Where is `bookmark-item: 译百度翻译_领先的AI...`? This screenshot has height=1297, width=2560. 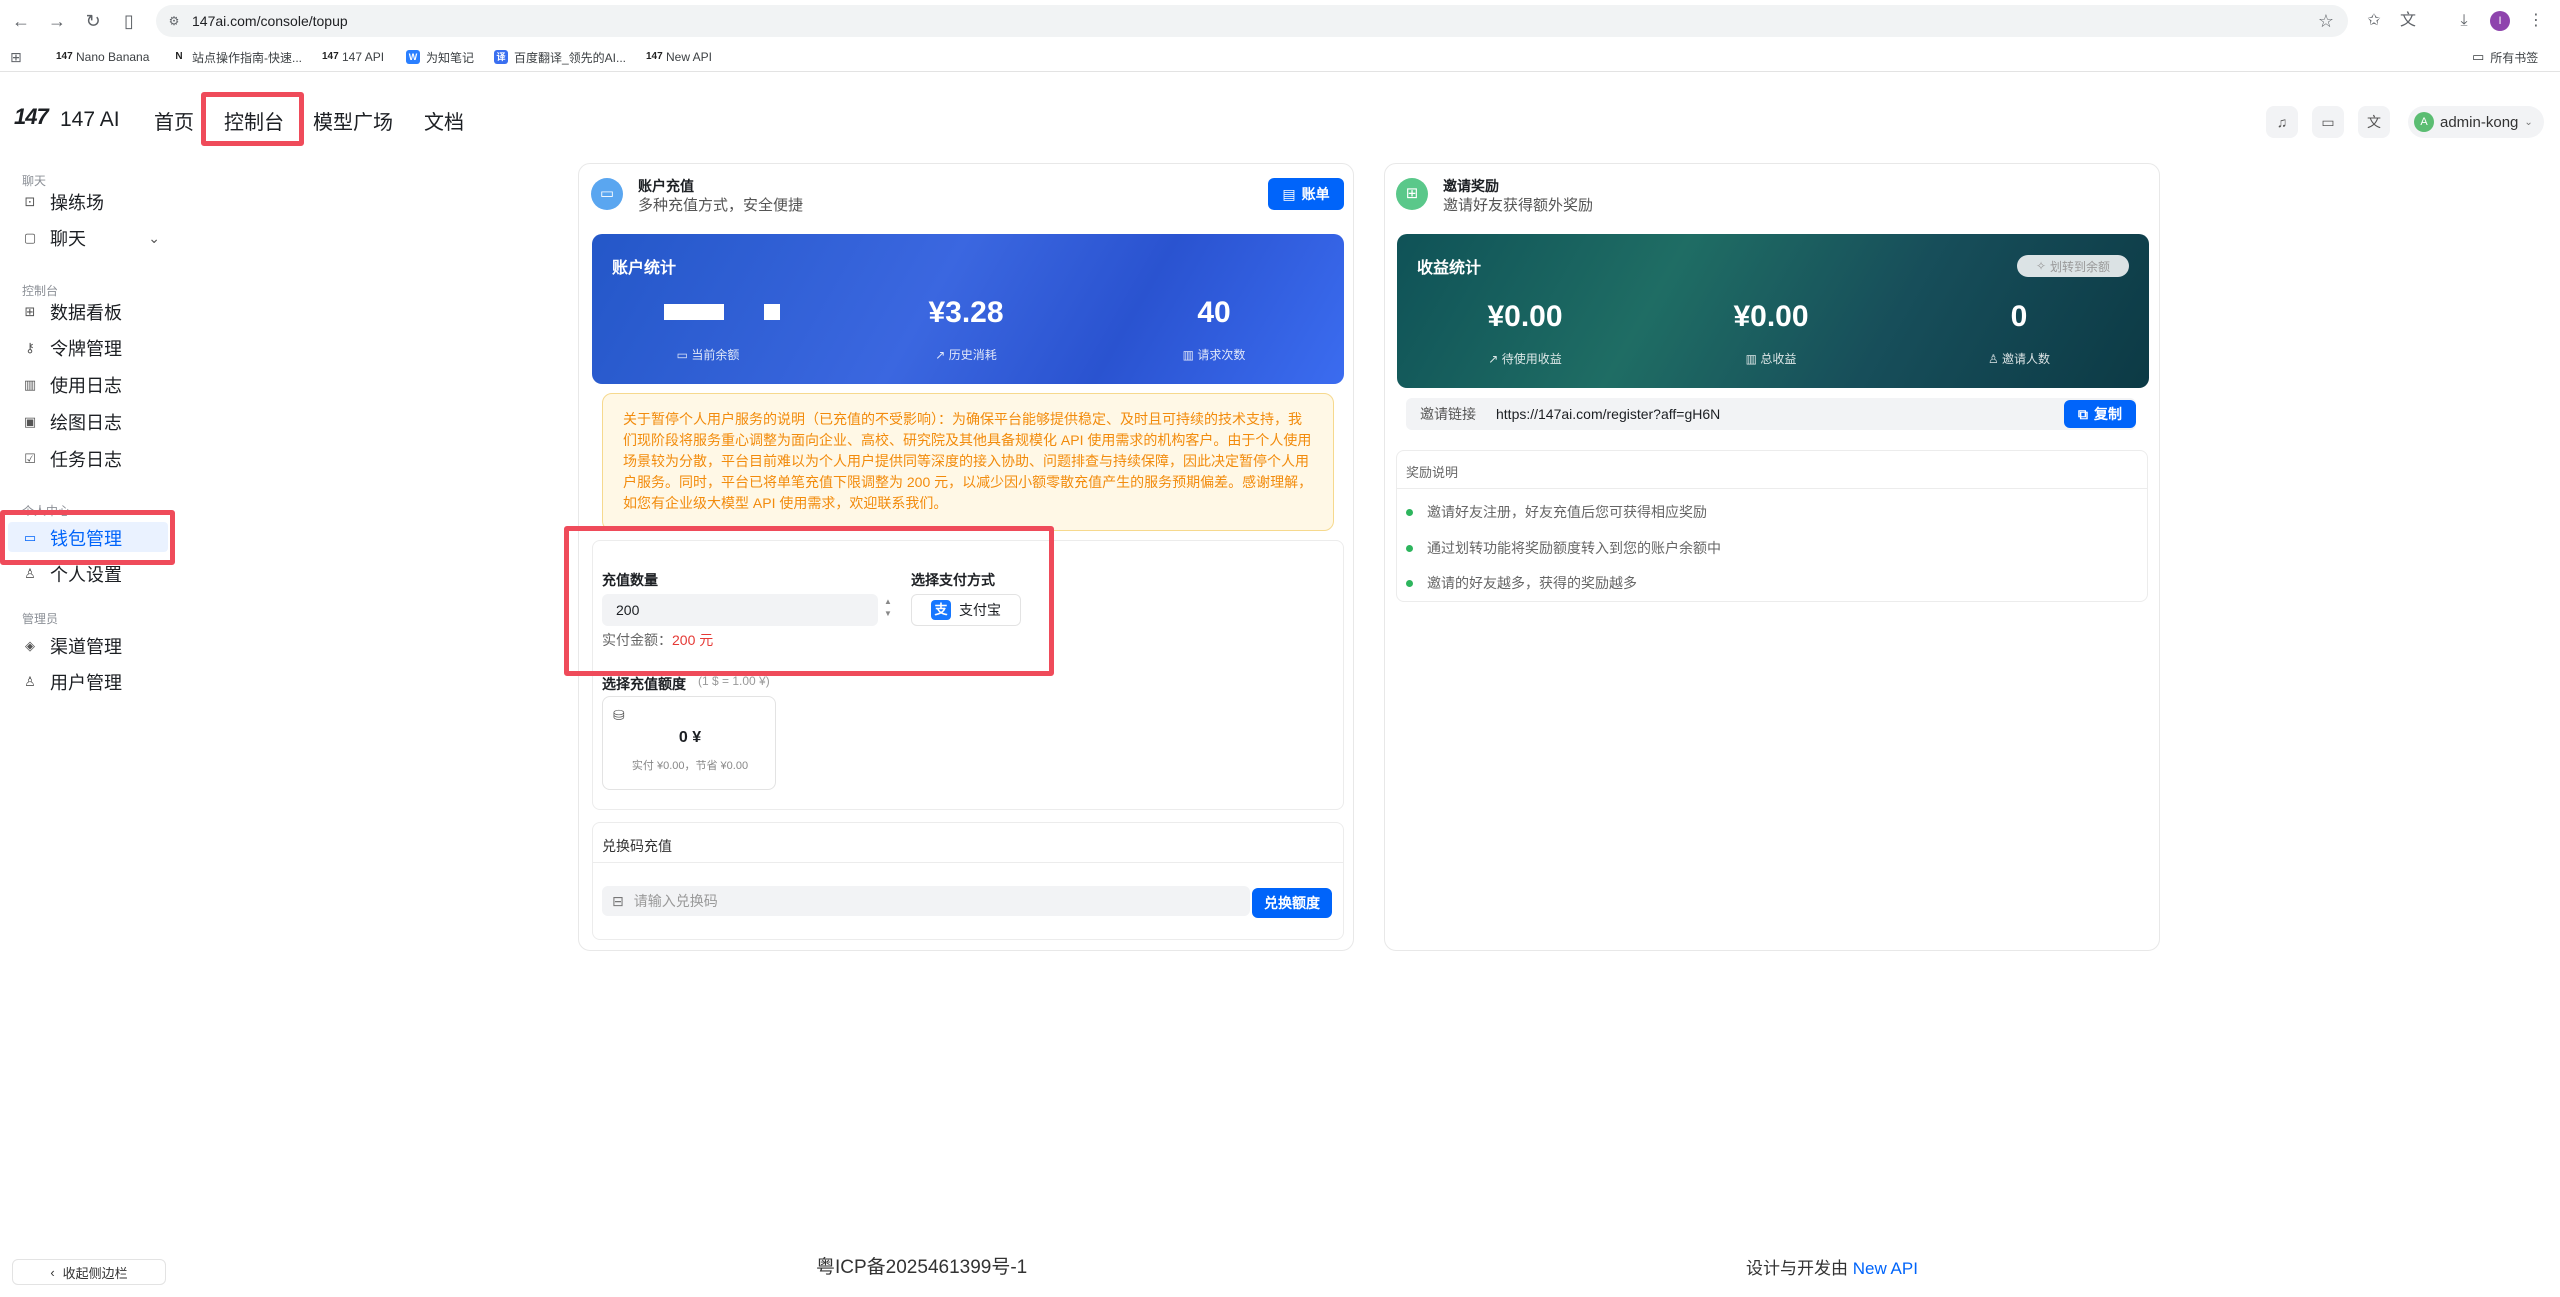
bookmark-item: 译百度翻译_领先的AI... is located at coordinates (560, 57).